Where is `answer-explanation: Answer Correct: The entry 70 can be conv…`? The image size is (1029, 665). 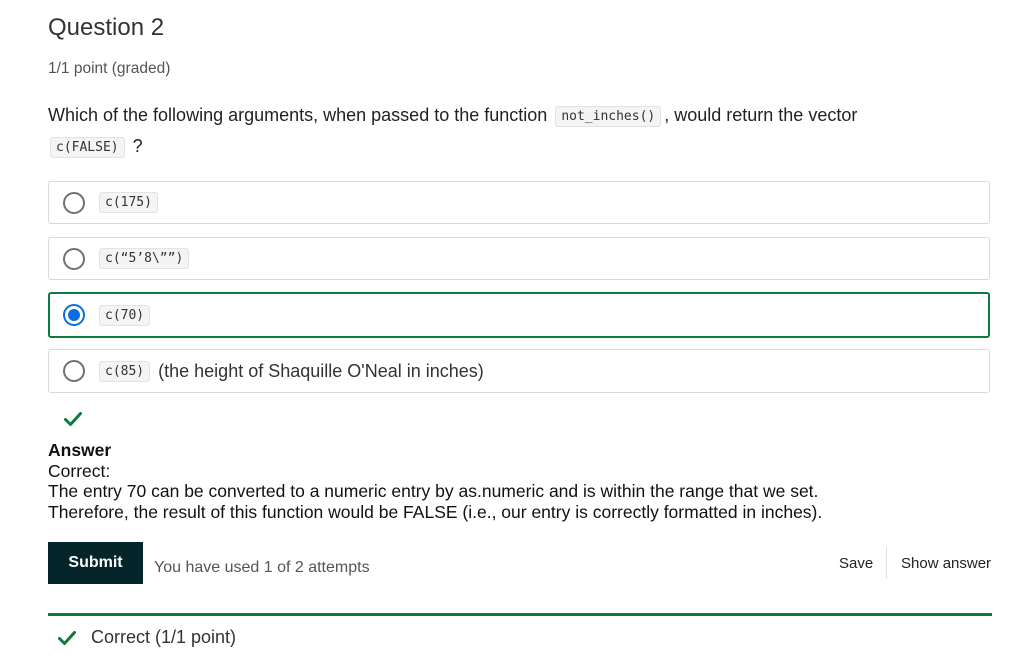
answer-explanation: Answer Correct: The entry 70 can be conv… is located at coordinates (435, 481).